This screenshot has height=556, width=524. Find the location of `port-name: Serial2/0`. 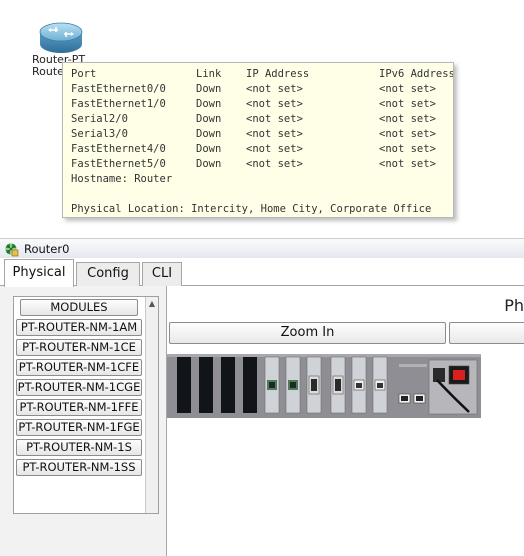

port-name: Serial2/0 is located at coordinates (99, 119).